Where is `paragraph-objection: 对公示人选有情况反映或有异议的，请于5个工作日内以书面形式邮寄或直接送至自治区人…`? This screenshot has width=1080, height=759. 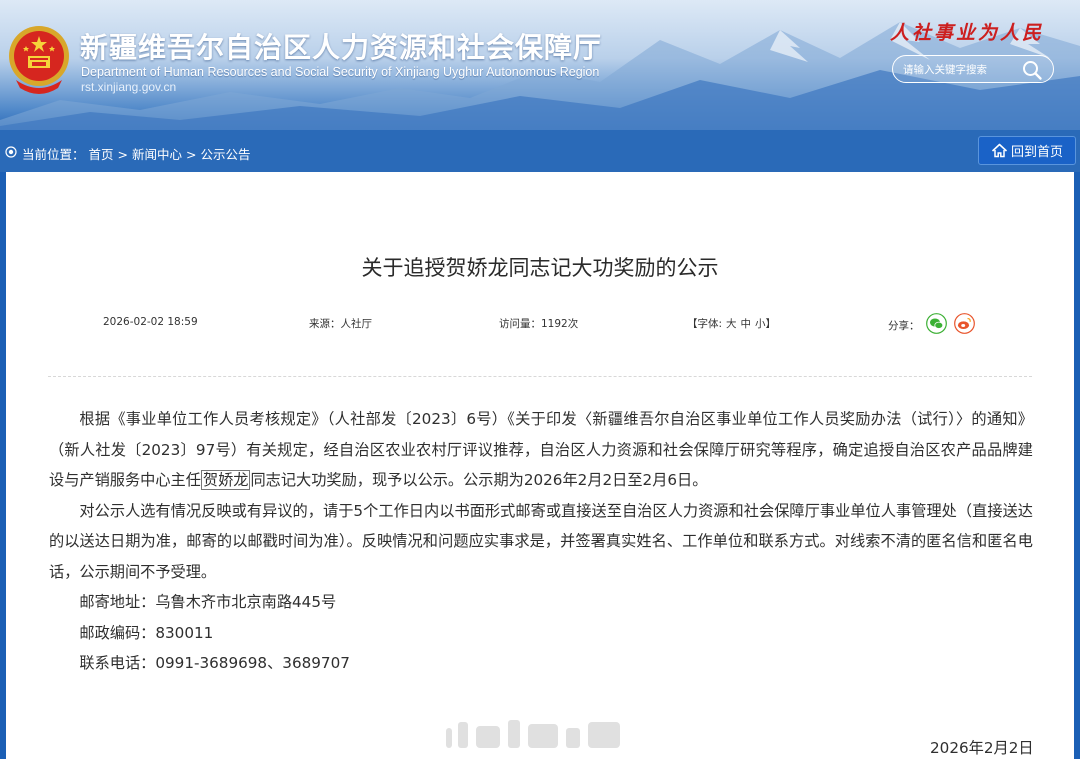 paragraph-objection: 对公示人选有情况反映或有异议的，请于5个工作日内以书面形式邮寄或直接送至自治区人… is located at coordinates (541, 541).